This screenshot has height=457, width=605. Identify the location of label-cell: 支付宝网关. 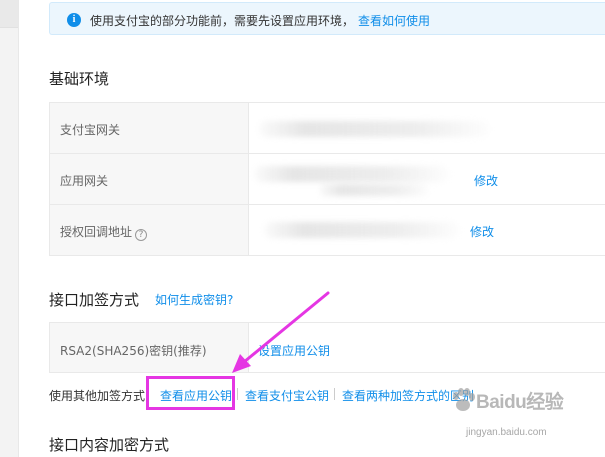
(149, 128).